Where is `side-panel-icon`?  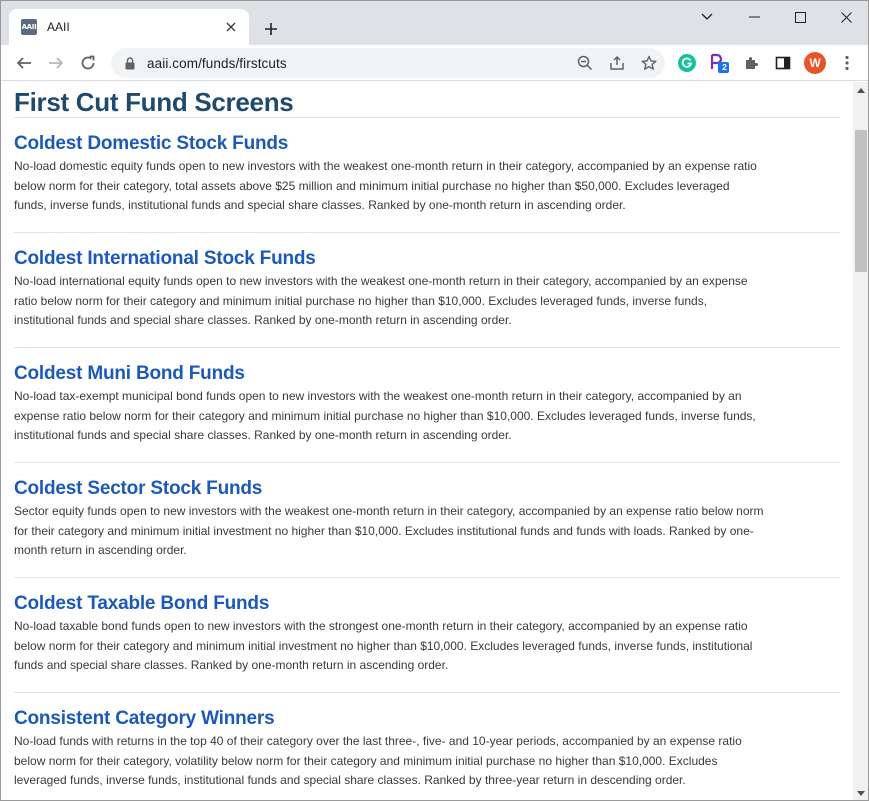 side-panel-icon is located at coordinates (783, 63).